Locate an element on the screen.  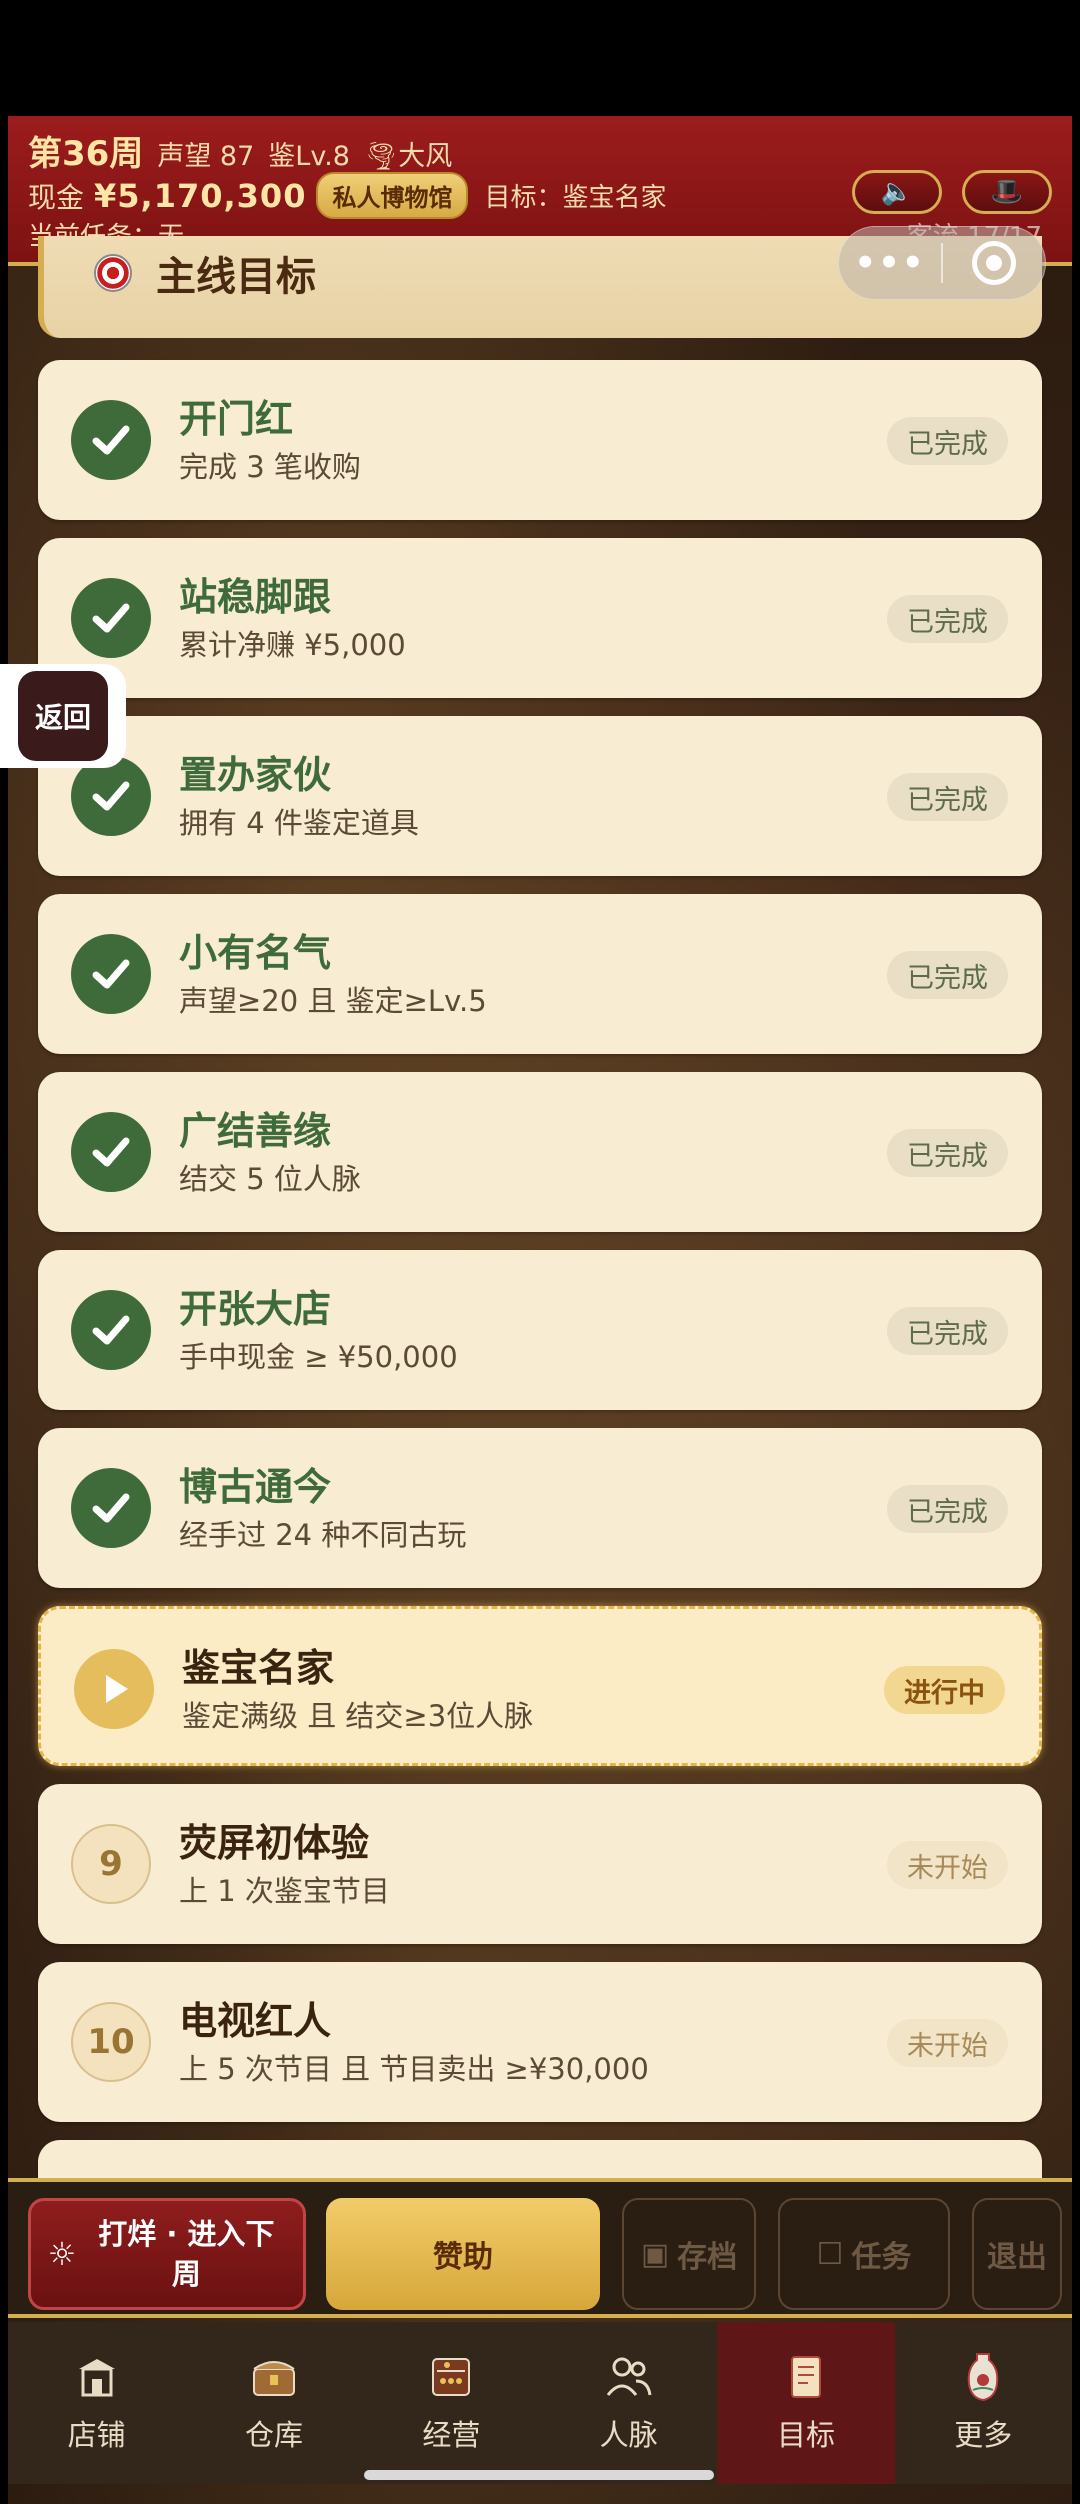
play-icon is located at coordinates (114, 1689).